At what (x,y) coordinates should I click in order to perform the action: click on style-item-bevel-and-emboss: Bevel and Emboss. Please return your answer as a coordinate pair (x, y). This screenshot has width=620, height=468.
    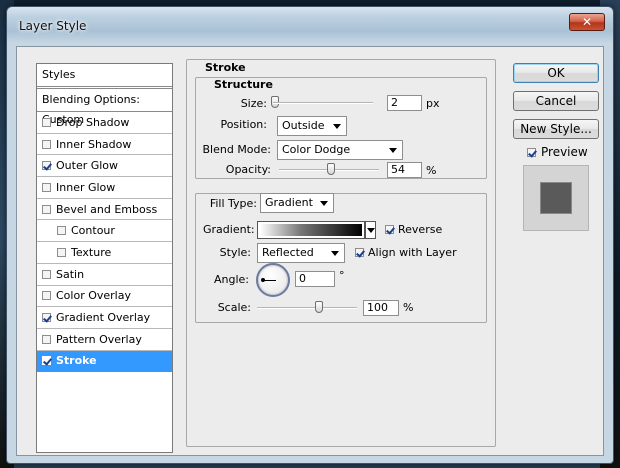
    Looking at the image, I should click on (104, 210).